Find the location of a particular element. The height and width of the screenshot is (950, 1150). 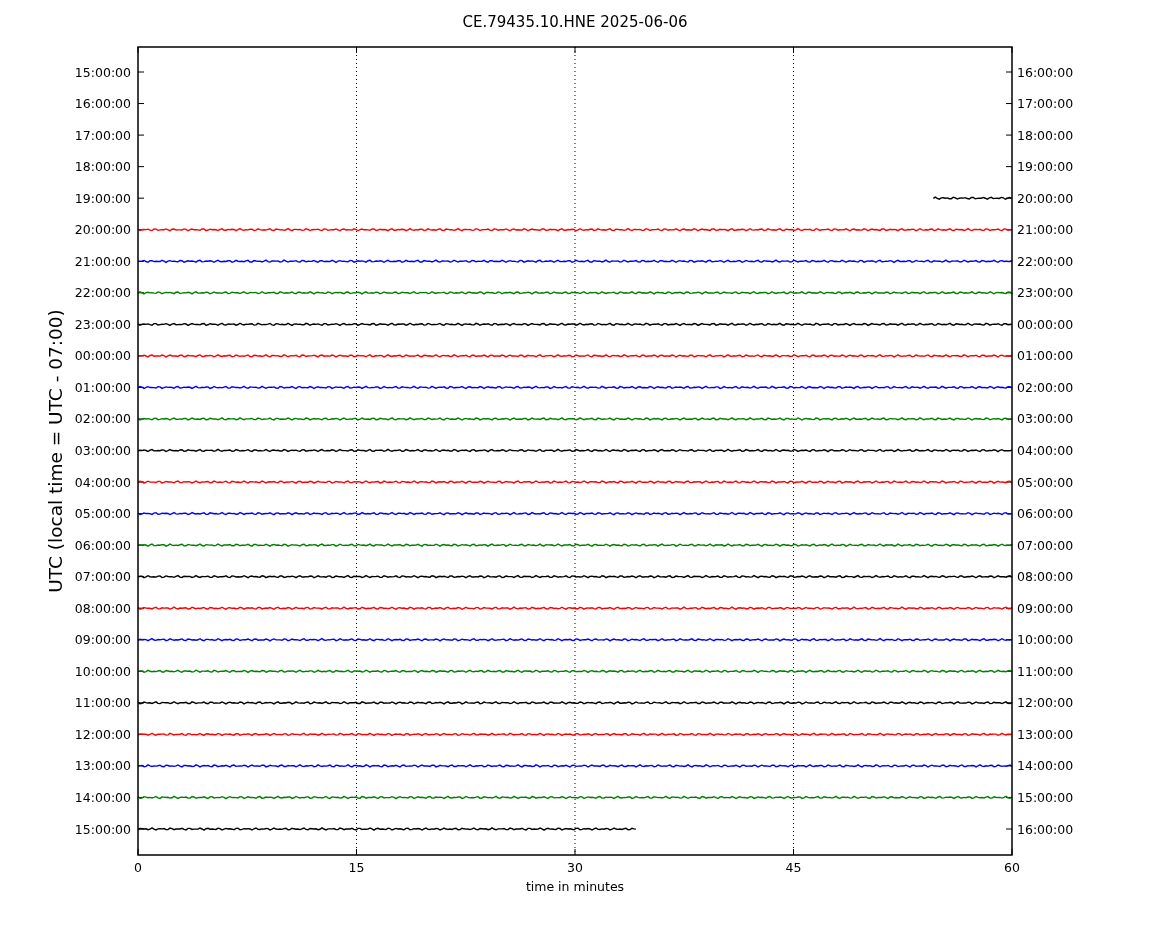

x-axis-label: time in minutes is located at coordinates (575, 886).